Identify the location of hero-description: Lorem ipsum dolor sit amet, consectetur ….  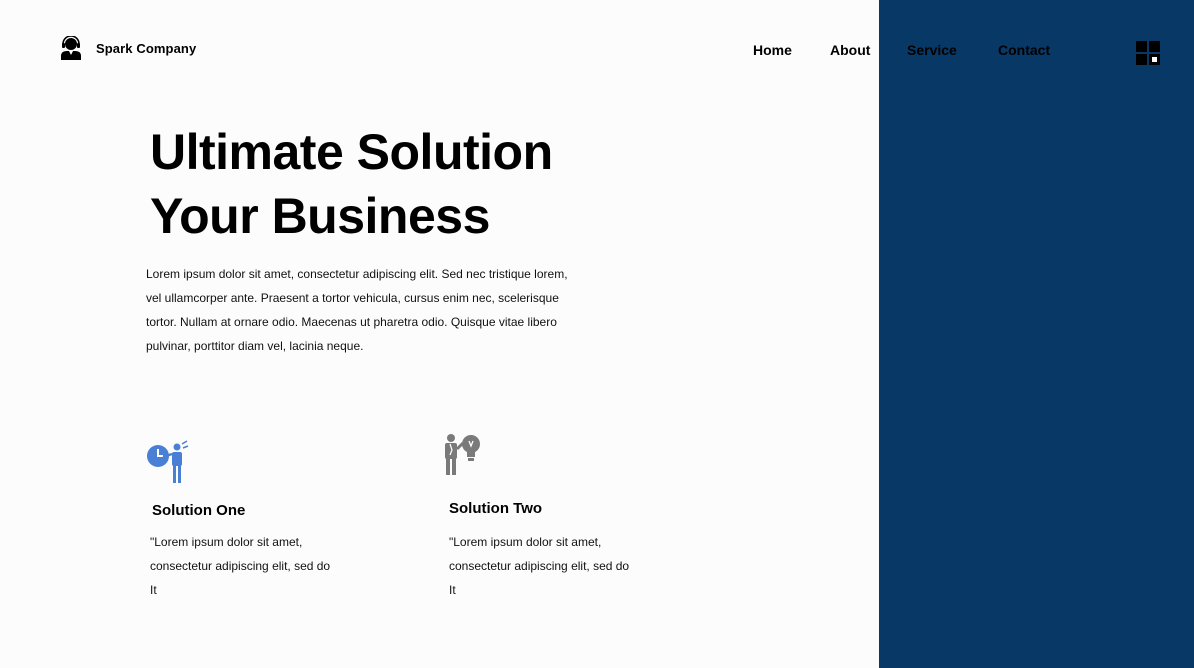
(357, 310).